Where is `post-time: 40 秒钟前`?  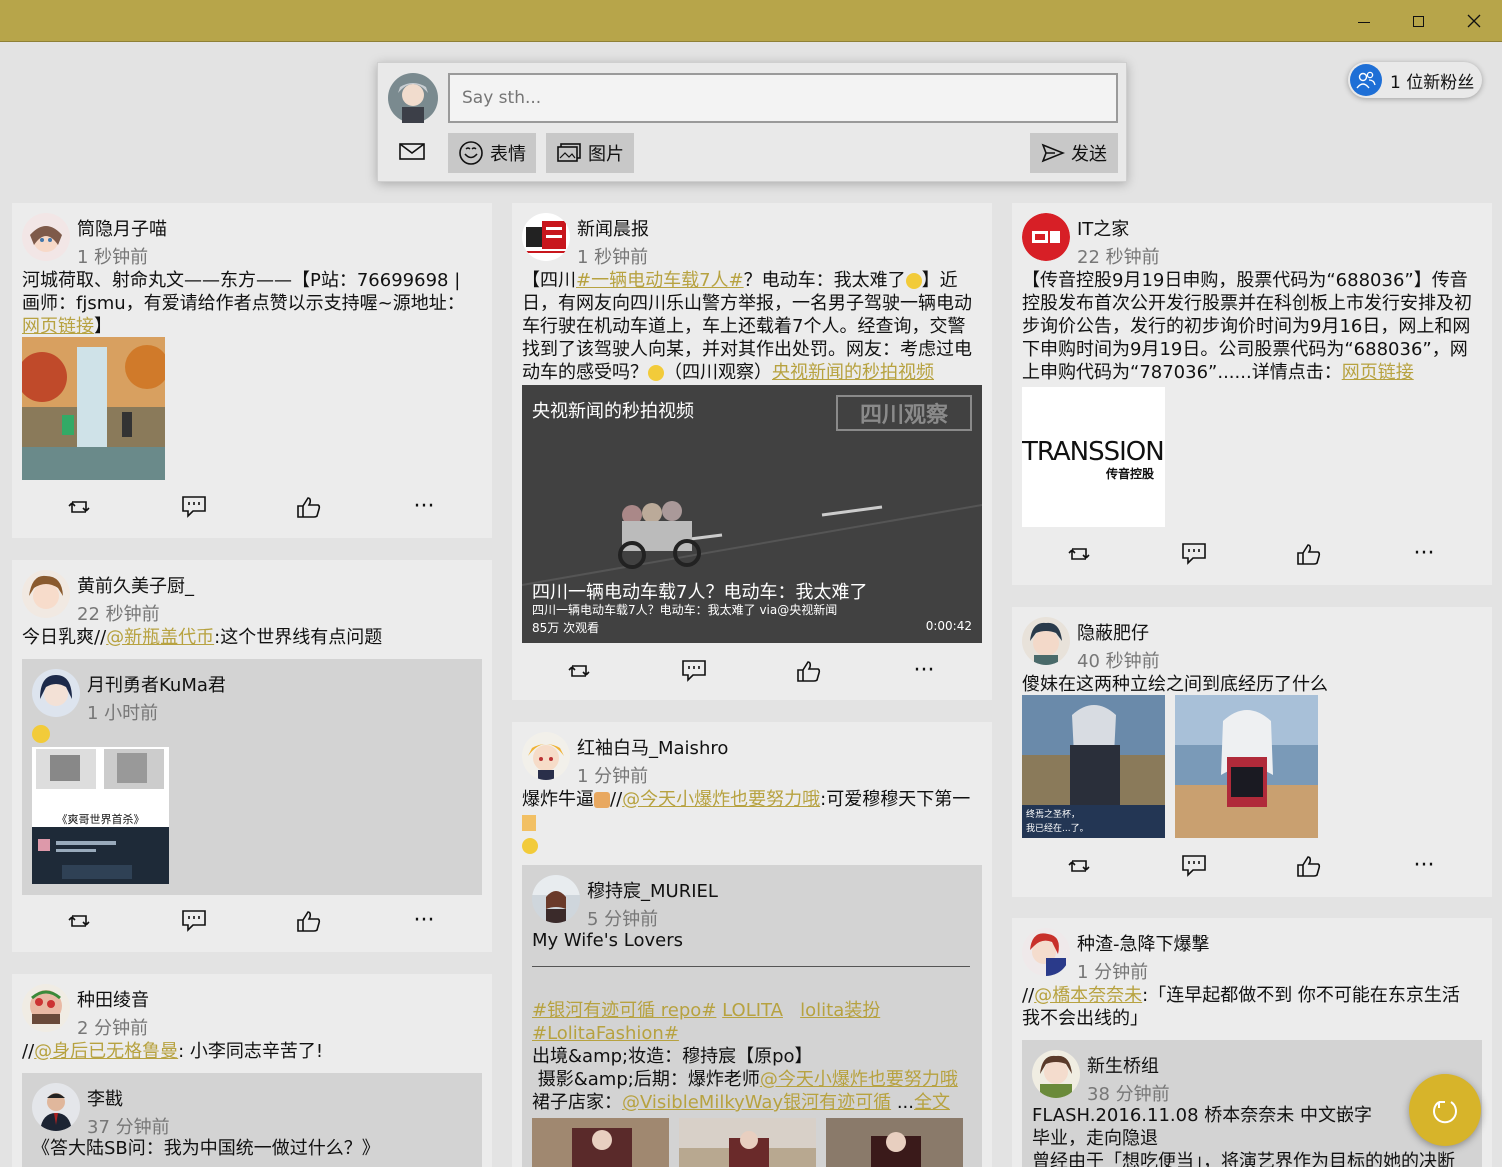
post-time: 40 秒钟前 is located at coordinates (1118, 661).